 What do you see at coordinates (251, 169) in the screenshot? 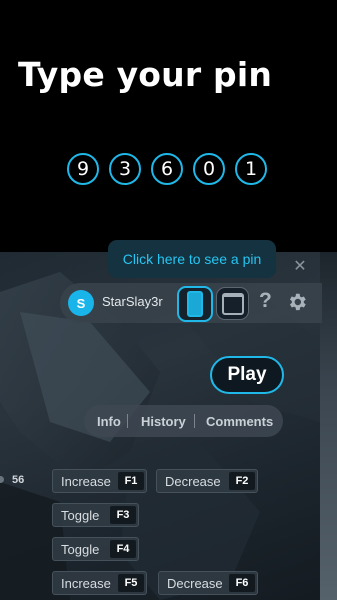
I see `pin-digit: 1` at bounding box center [251, 169].